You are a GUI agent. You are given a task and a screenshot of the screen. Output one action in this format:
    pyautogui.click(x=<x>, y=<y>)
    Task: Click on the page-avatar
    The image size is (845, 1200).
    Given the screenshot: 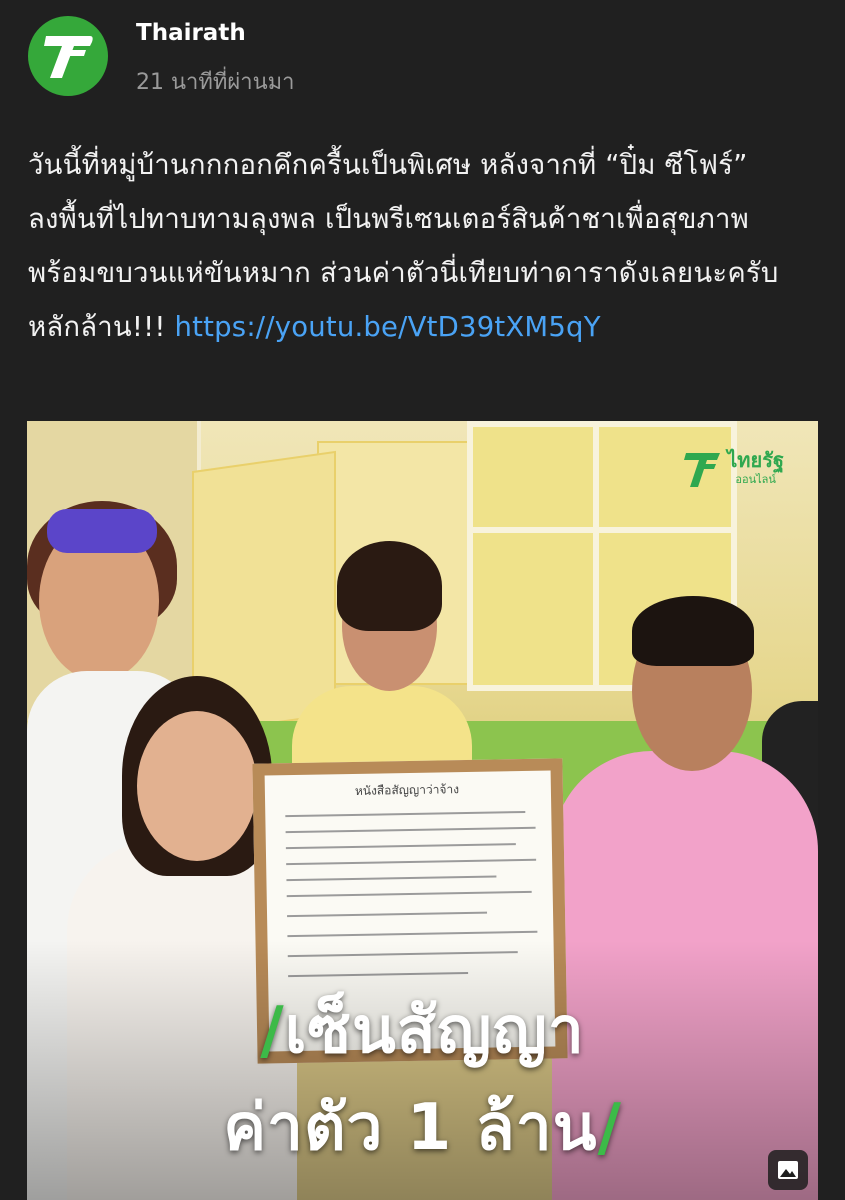 What is the action you would take?
    pyautogui.click(x=68, y=56)
    